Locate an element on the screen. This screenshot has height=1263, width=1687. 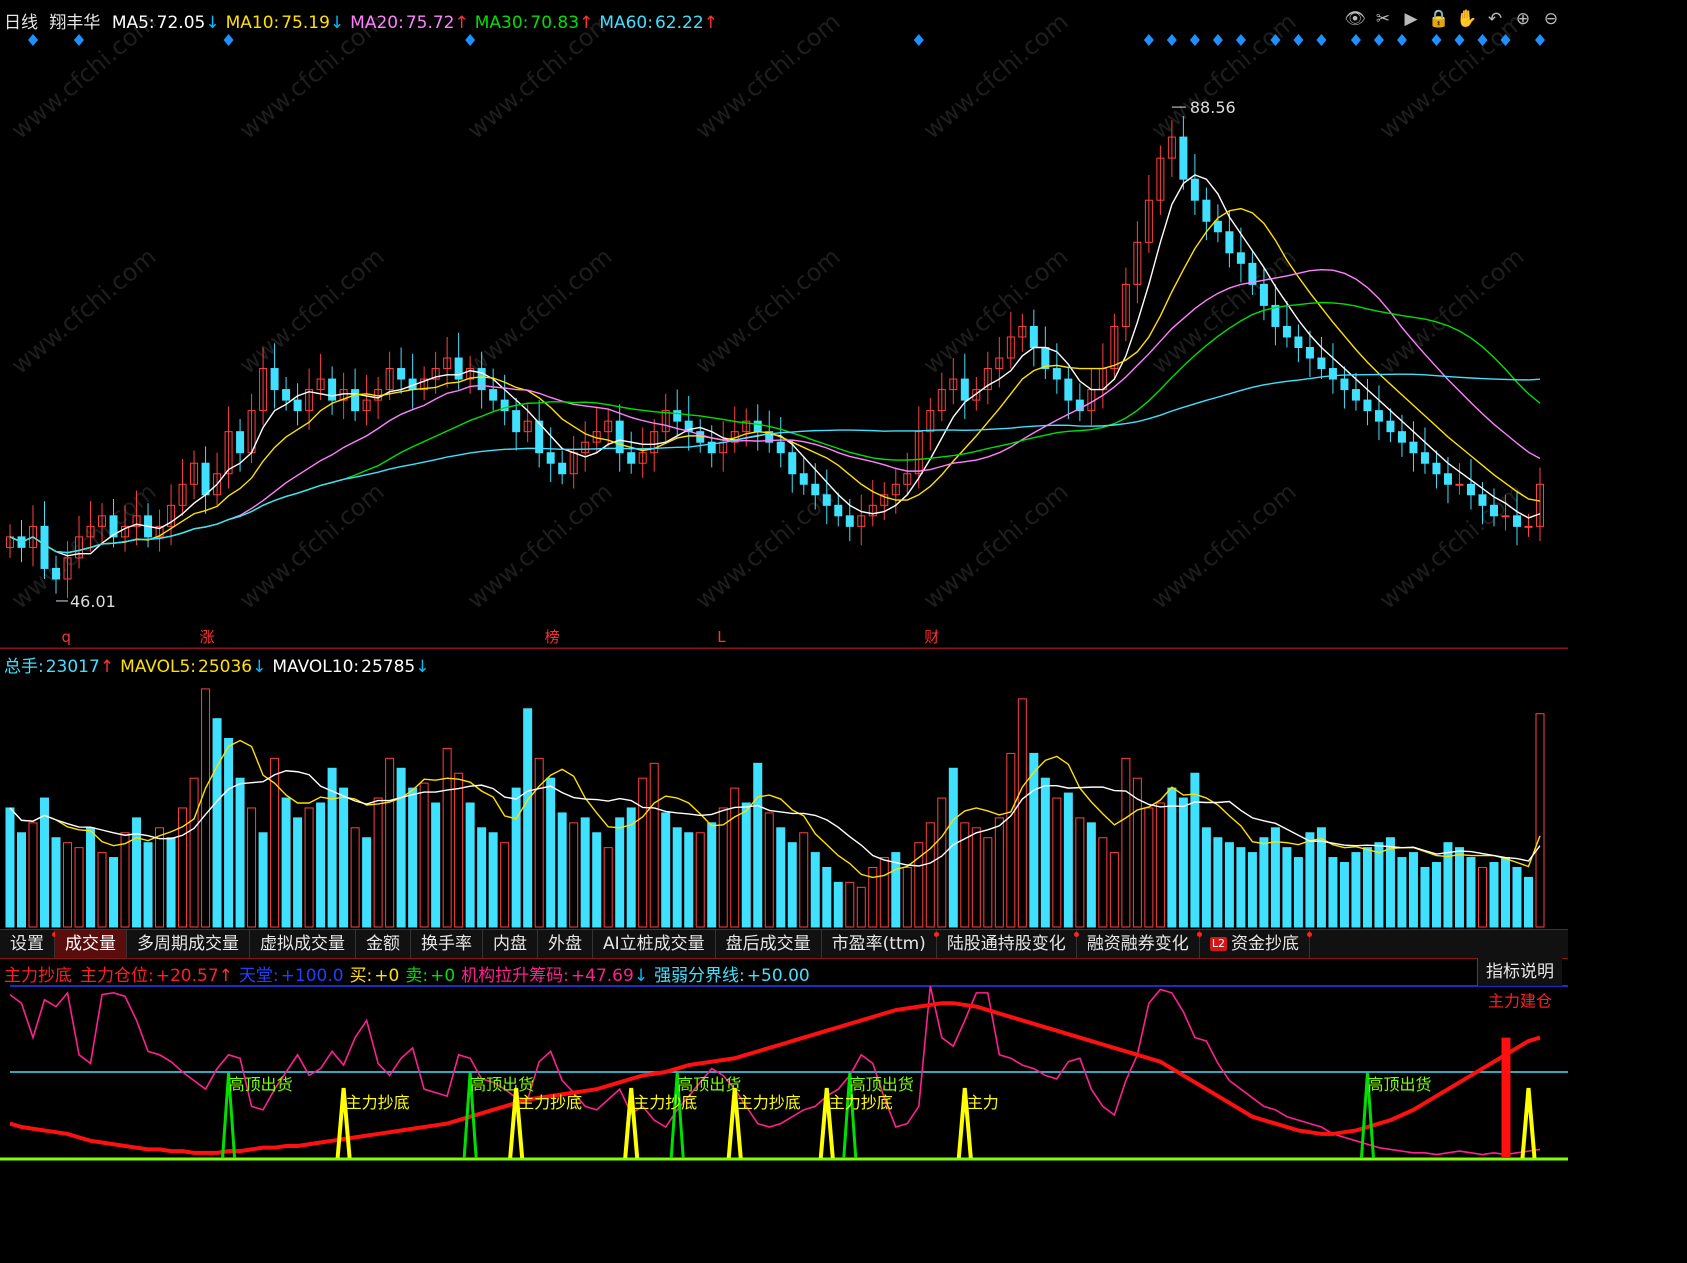
tab-8: AI立桩成交量 is located at coordinates (654, 944).